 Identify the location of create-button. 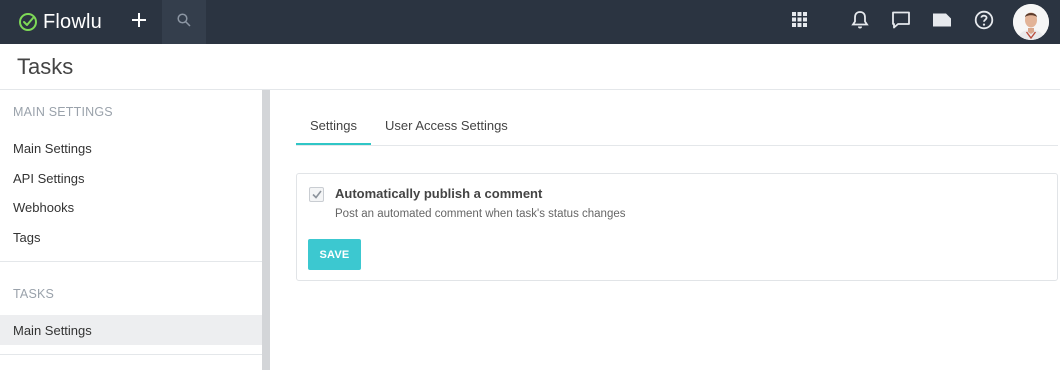
(139, 22).